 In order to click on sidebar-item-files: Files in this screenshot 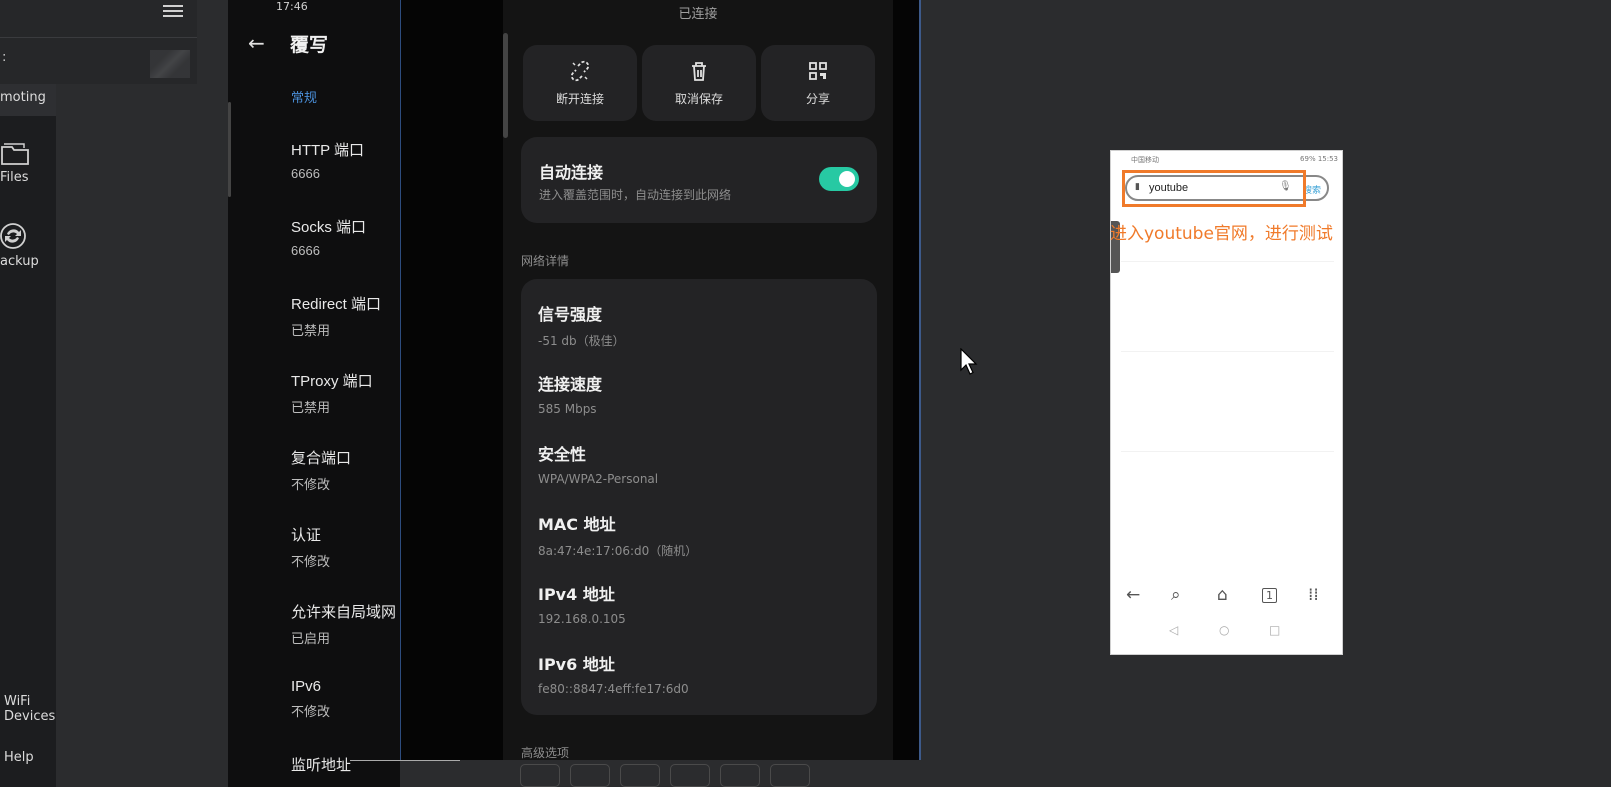, I will do `click(28, 166)`.